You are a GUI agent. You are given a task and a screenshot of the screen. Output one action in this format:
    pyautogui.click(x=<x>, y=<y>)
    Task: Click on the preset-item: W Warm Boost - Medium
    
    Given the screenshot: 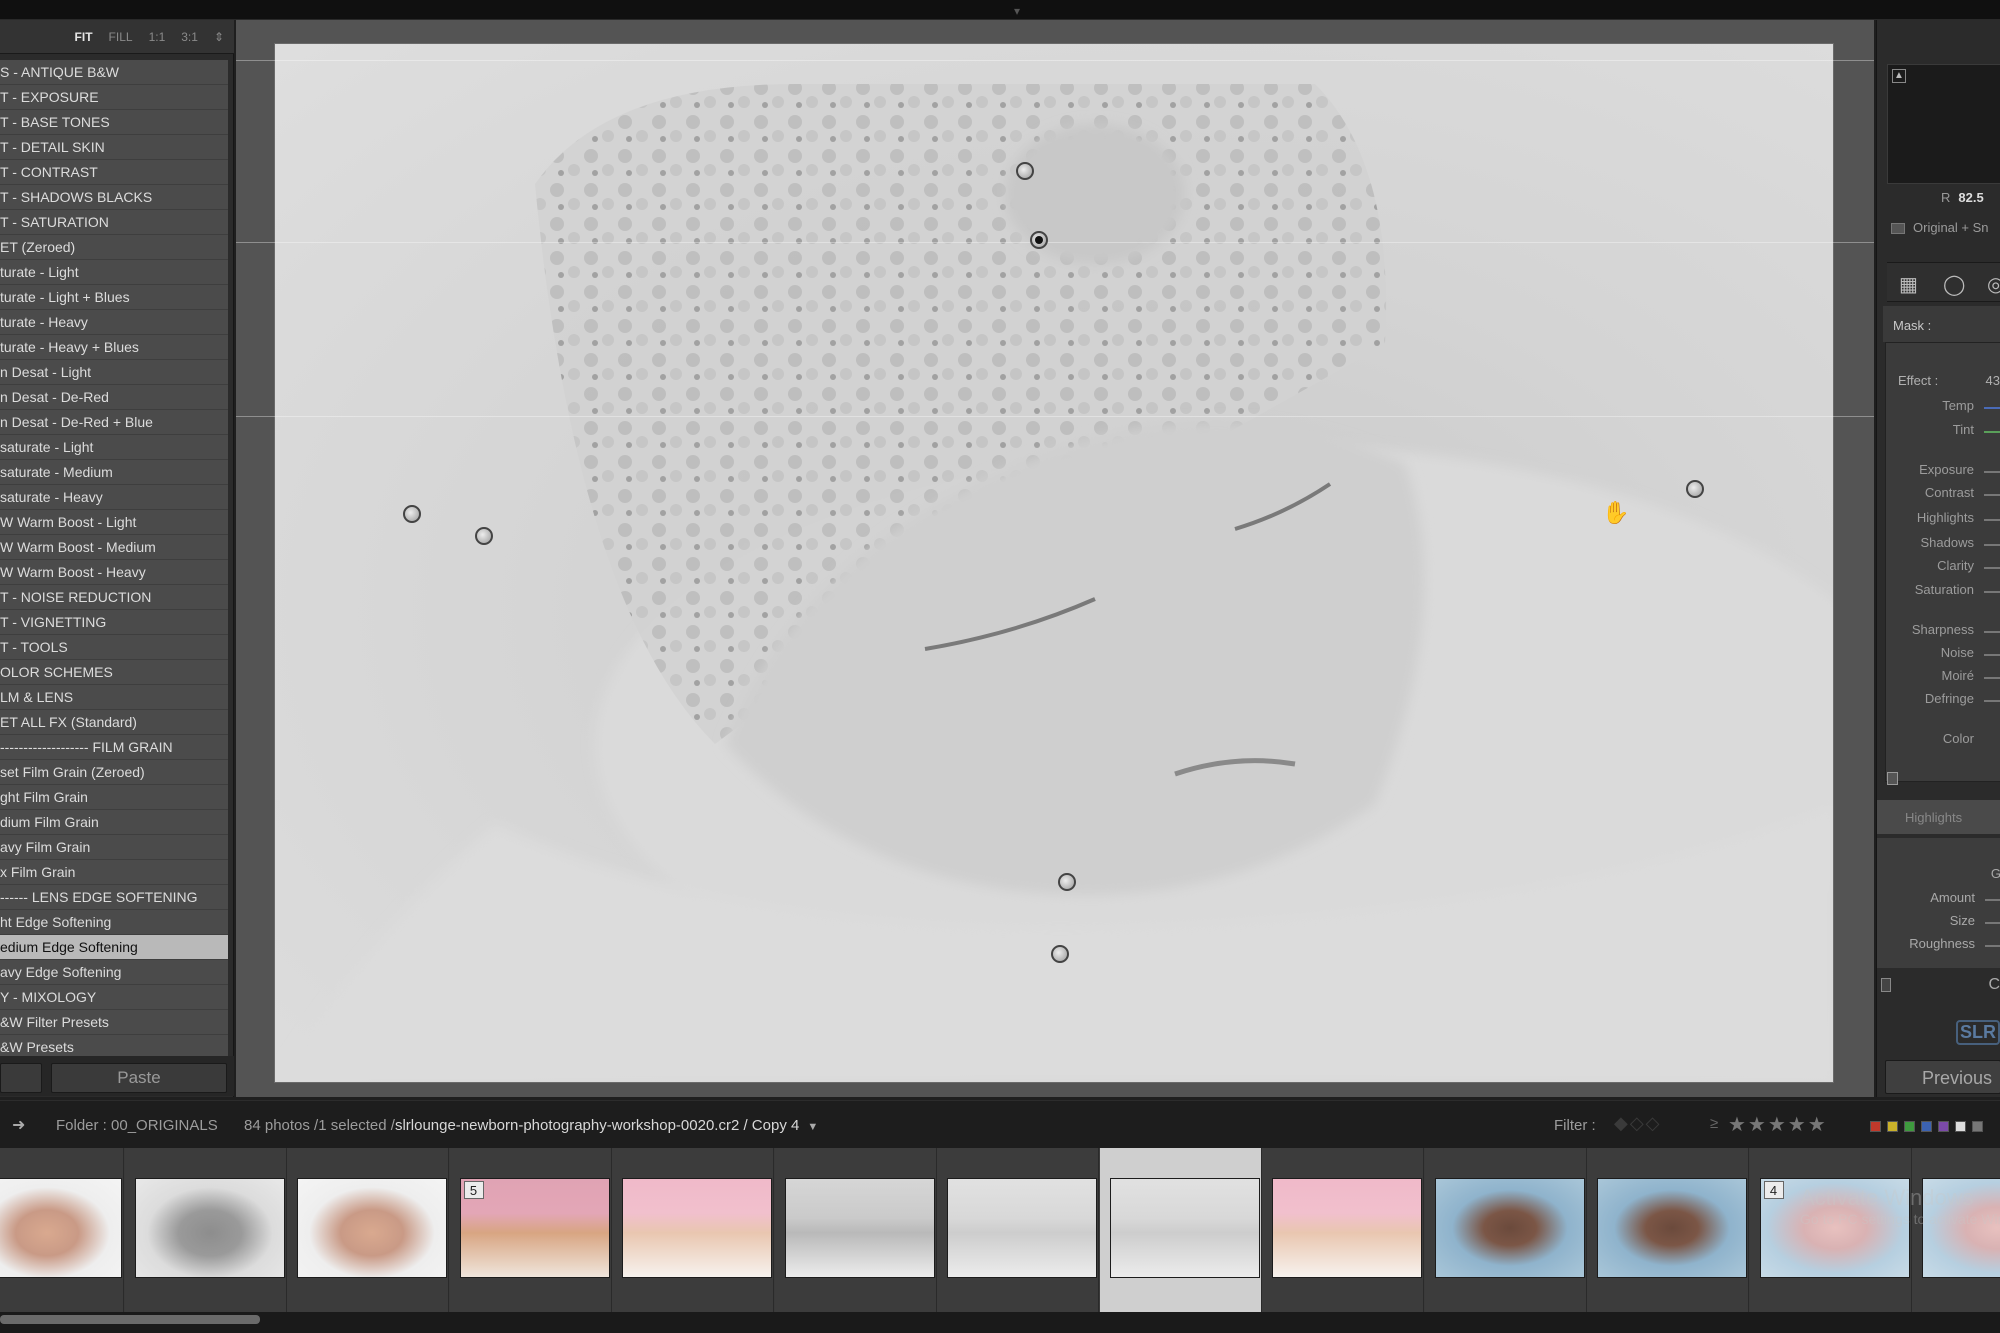 What is the action you would take?
    pyautogui.click(x=114, y=547)
    